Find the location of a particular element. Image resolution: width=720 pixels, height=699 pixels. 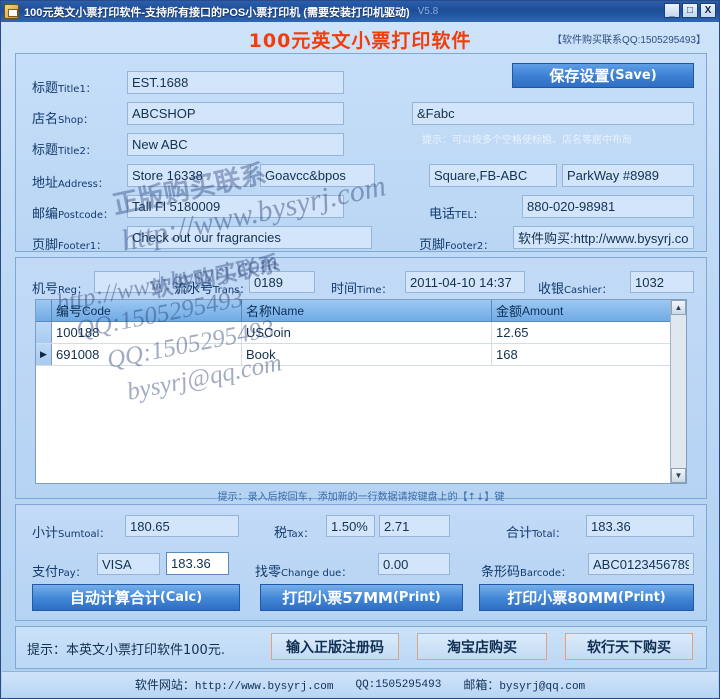

subtotal-input is located at coordinates (182, 526).